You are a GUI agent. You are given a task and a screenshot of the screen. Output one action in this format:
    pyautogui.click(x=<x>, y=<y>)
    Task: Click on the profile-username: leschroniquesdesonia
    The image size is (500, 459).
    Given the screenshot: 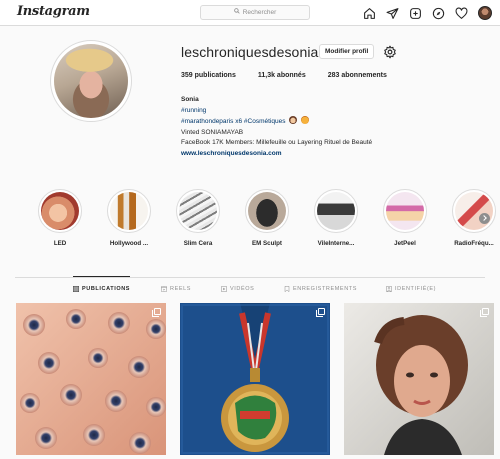 What is the action you would take?
    pyautogui.click(x=250, y=52)
    